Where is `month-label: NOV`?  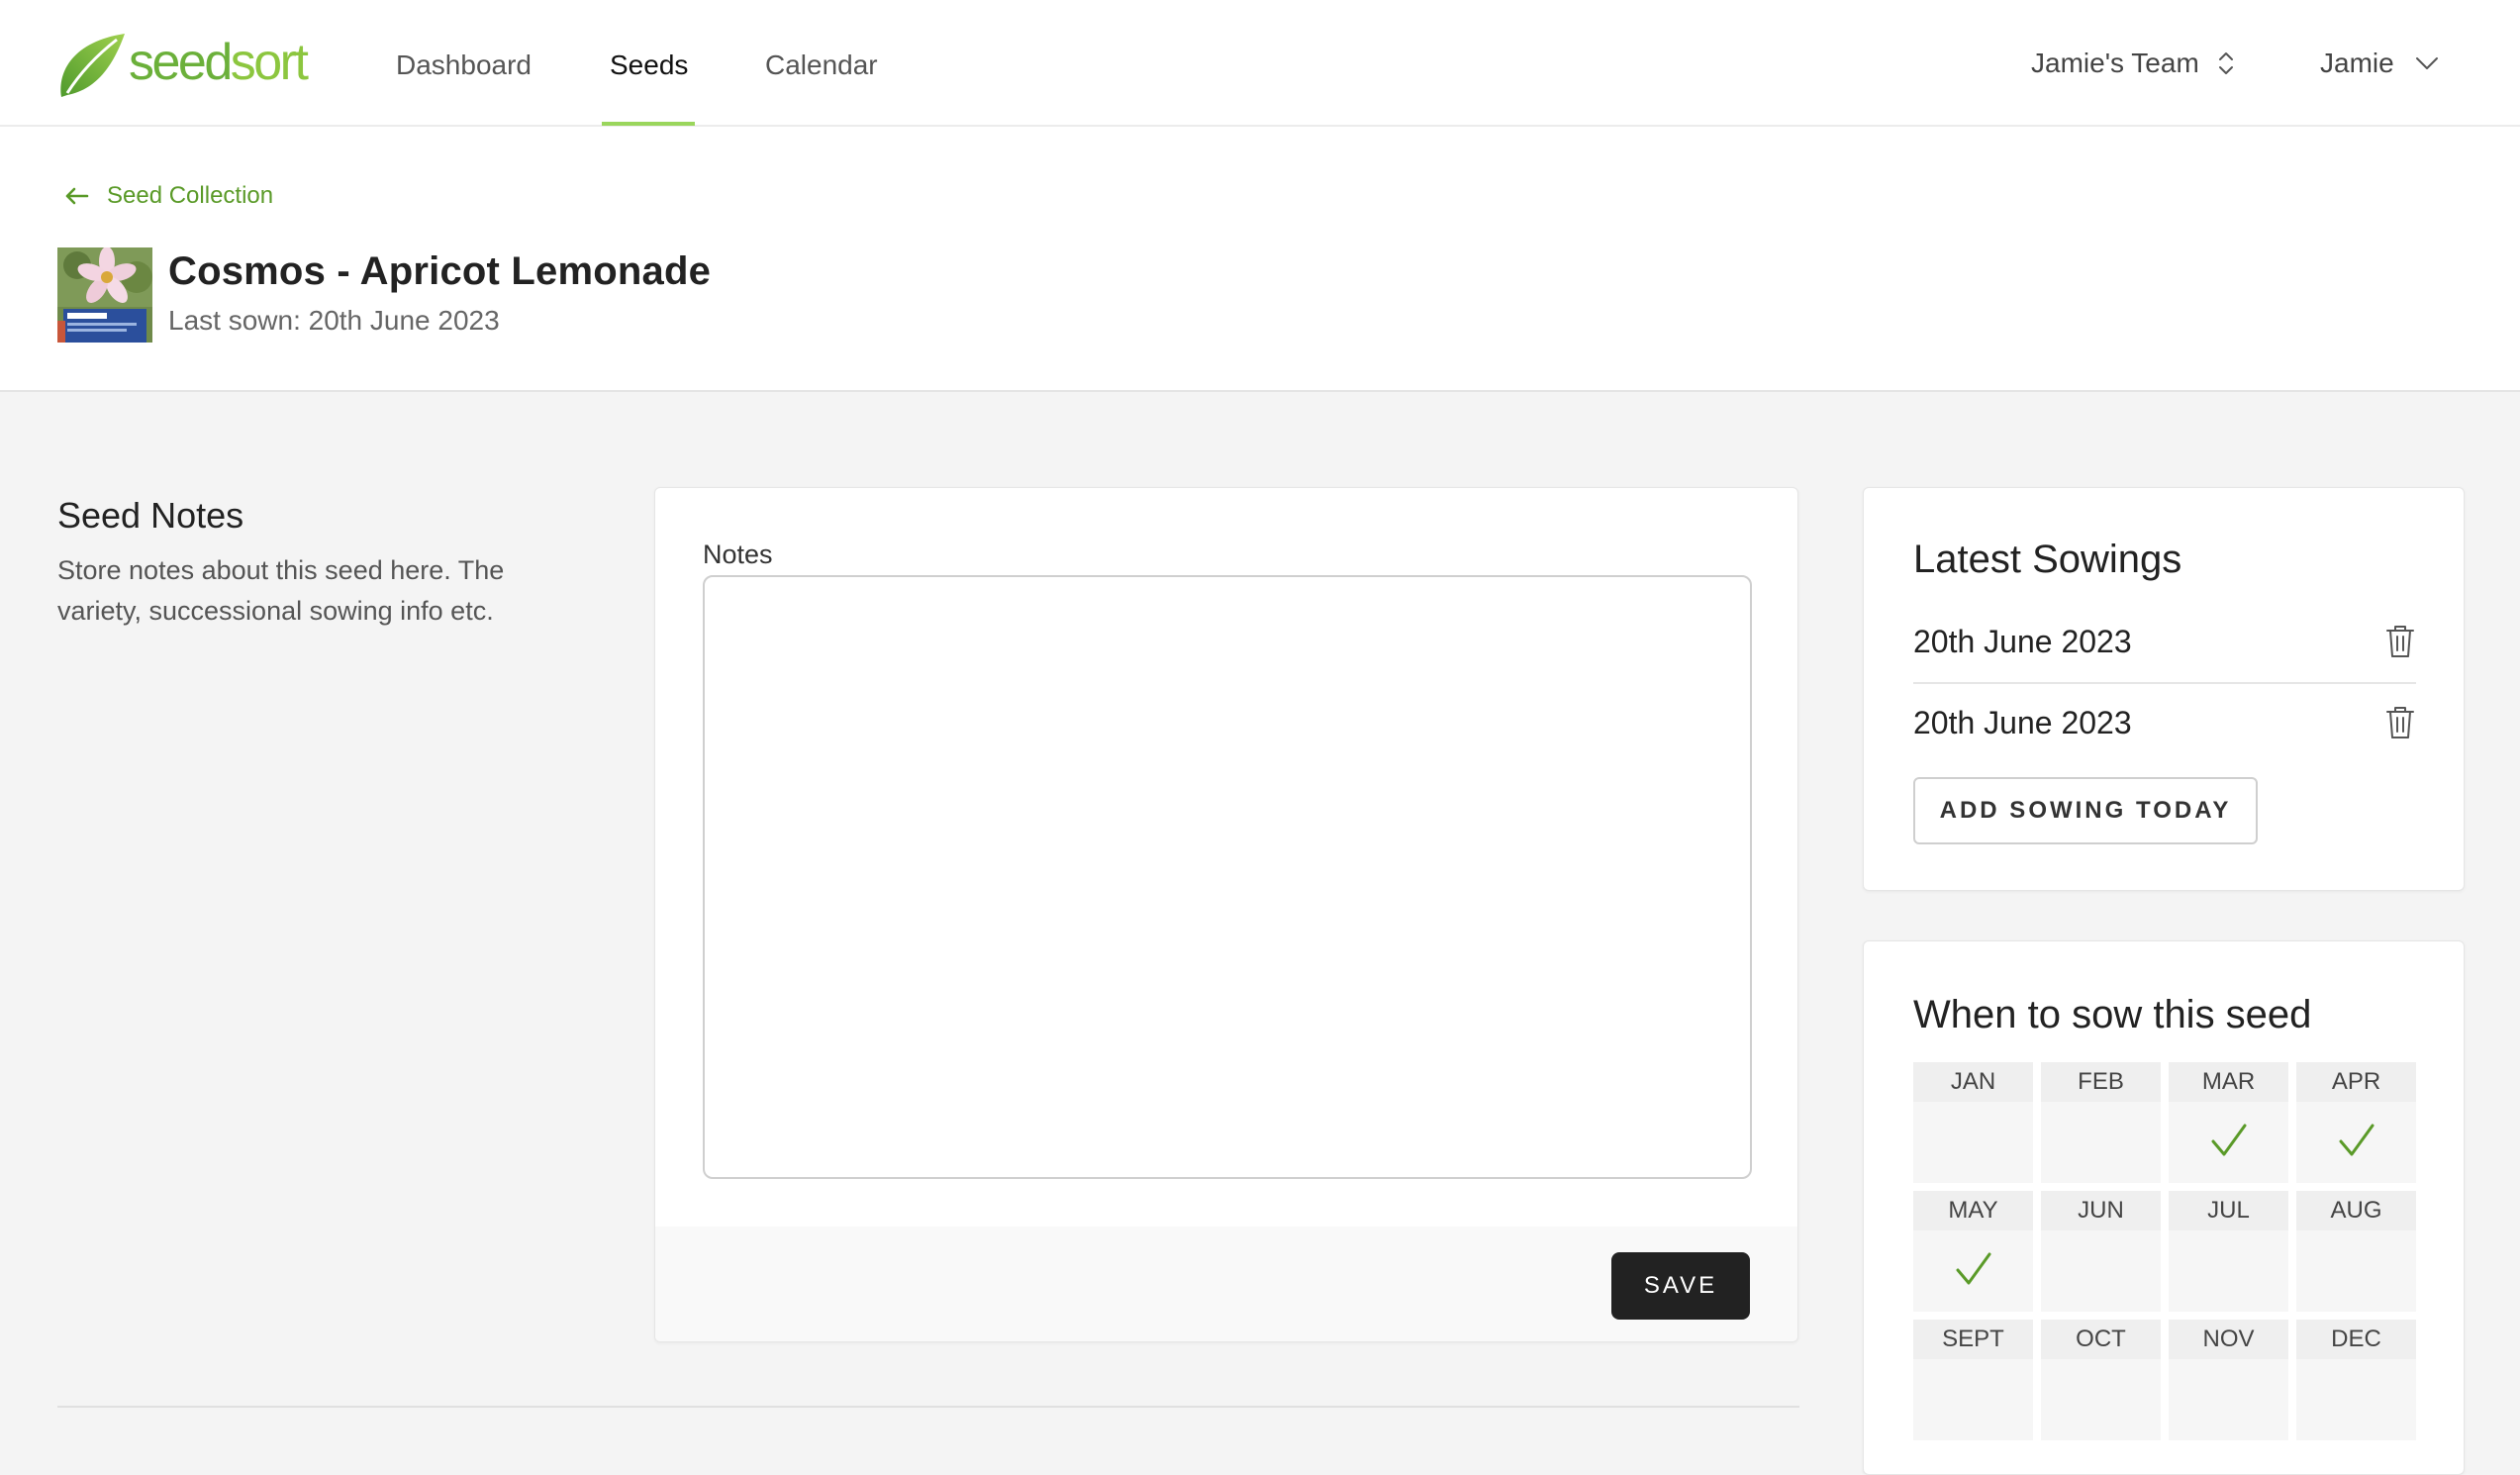 month-label: NOV is located at coordinates (2228, 1339).